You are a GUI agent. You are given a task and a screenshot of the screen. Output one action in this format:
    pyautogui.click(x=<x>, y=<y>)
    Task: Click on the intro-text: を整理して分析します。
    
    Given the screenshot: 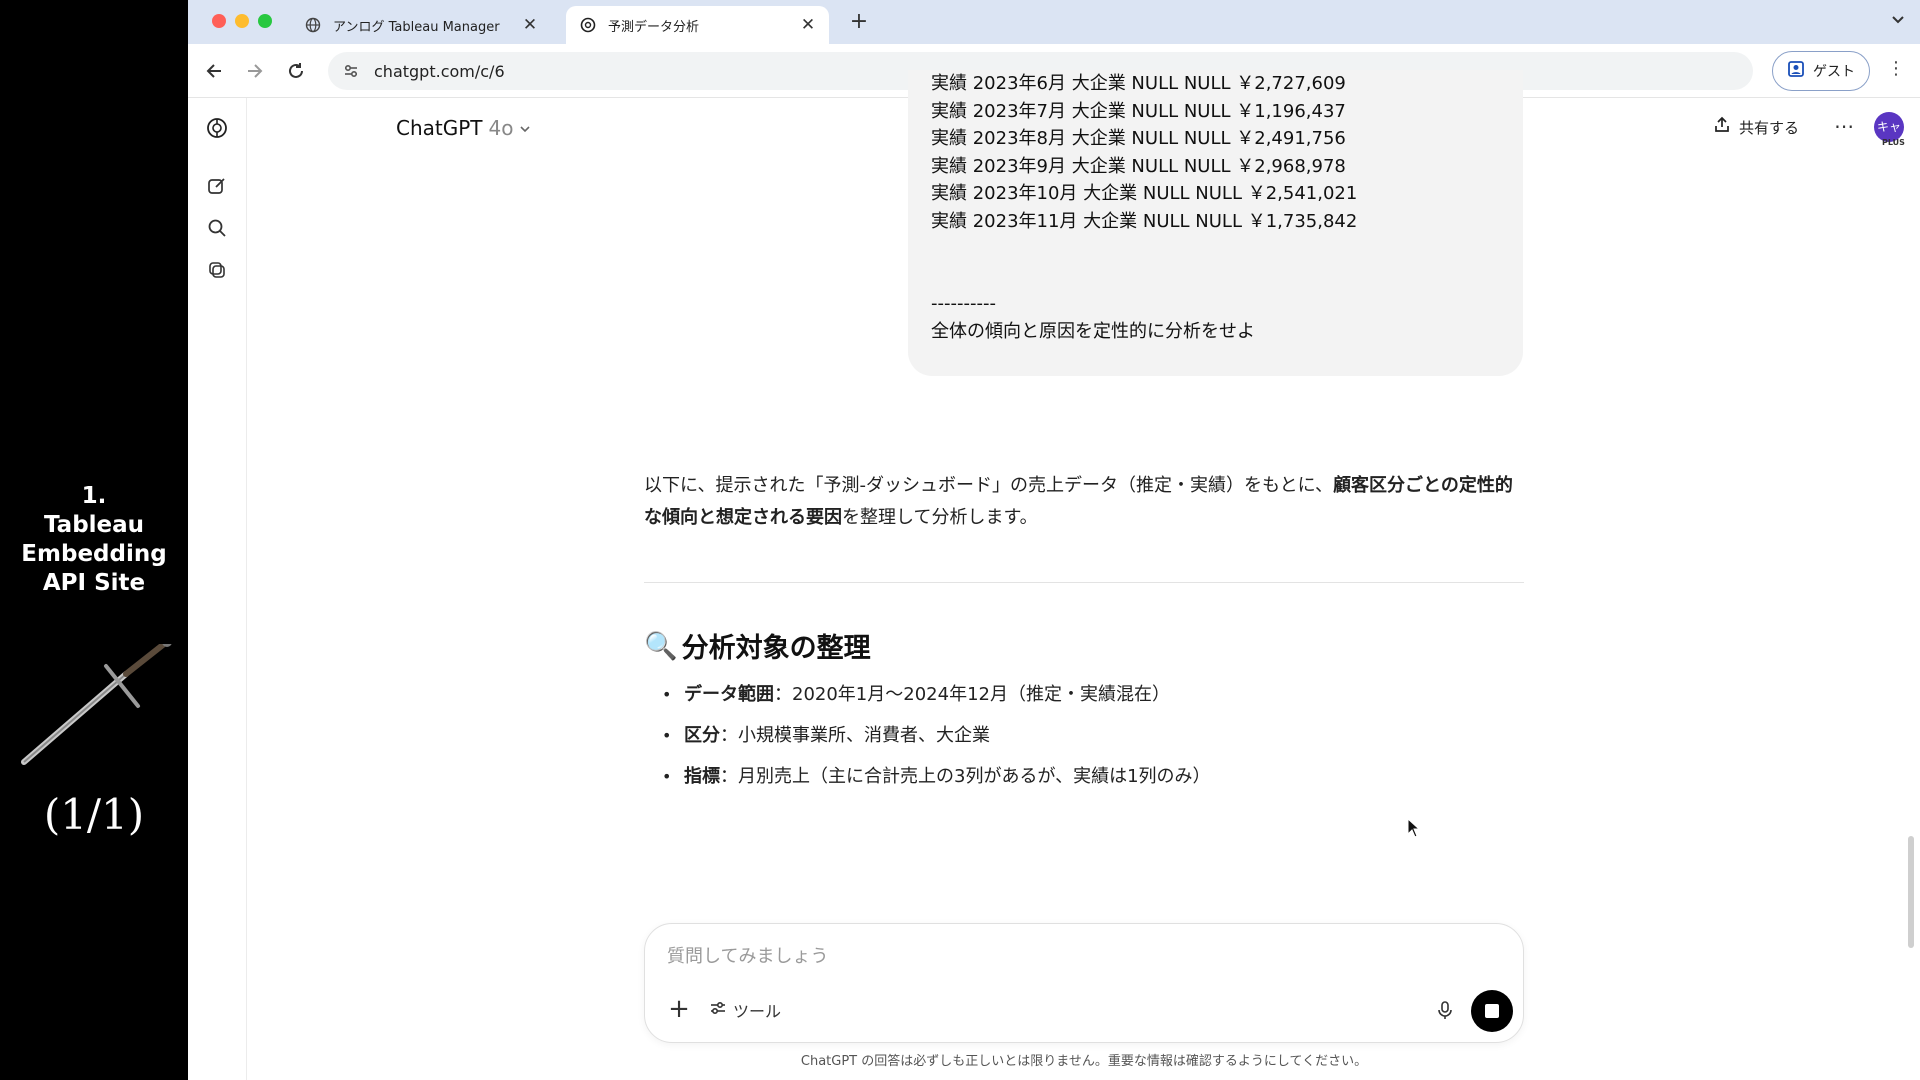 What is the action you would take?
    pyautogui.click(x=940, y=517)
    